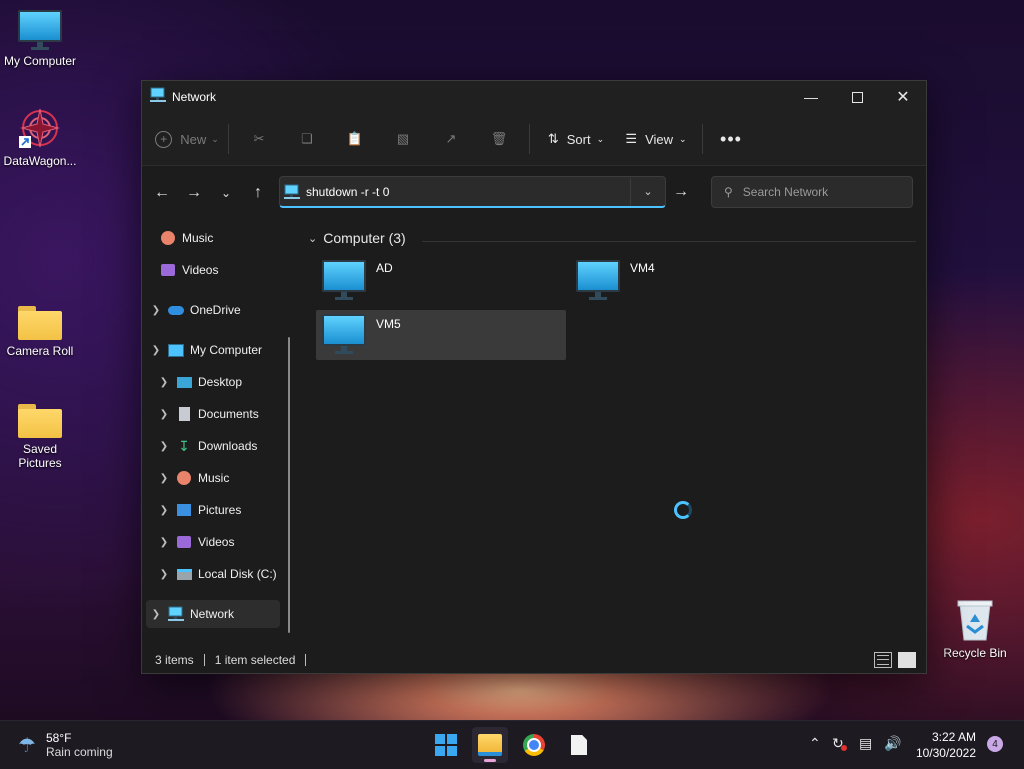 This screenshot has width=1024, height=769. I want to click on file-explorer-icon, so click(490, 745).